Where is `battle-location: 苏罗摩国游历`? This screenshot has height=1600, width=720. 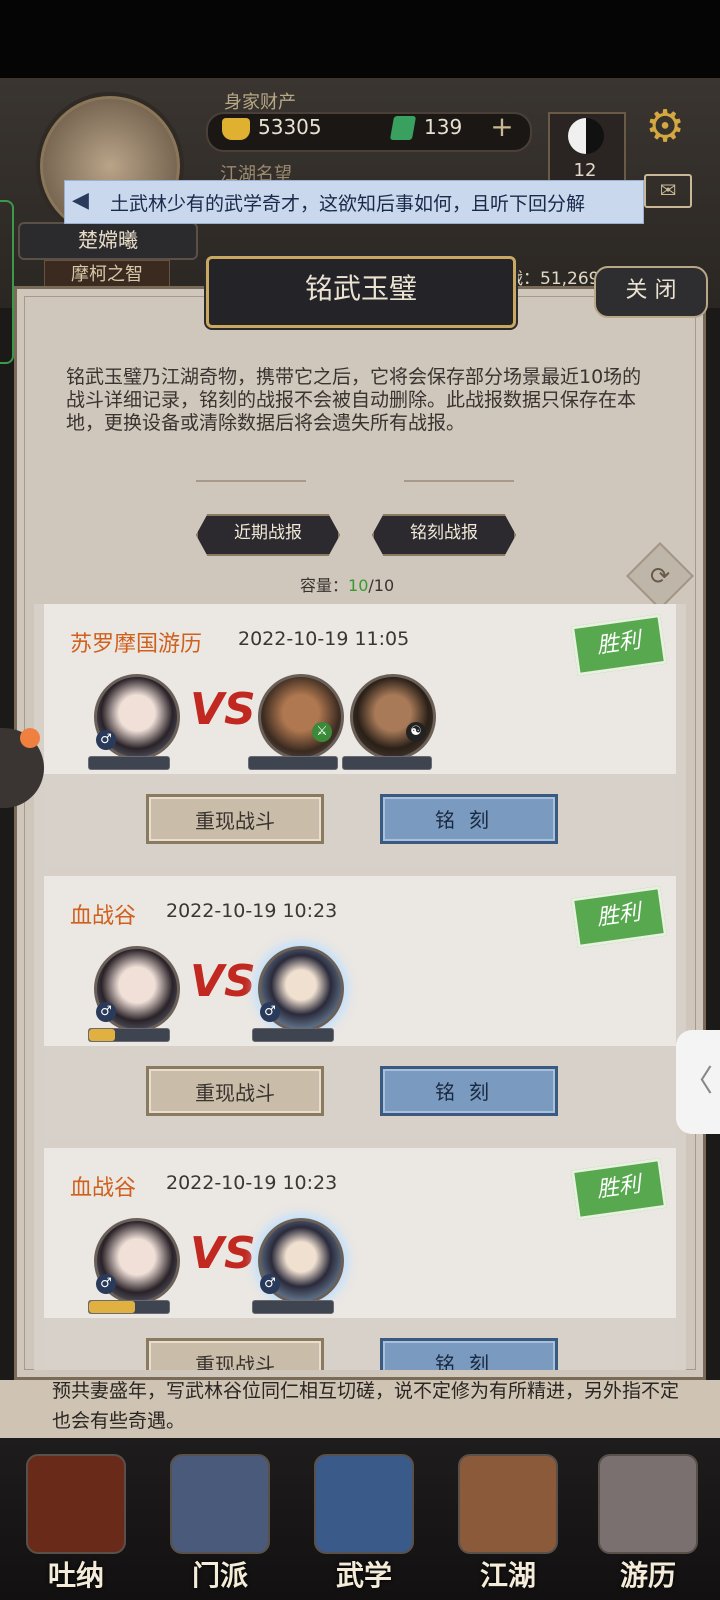
battle-location: 苏罗摩国游历 is located at coordinates (136, 644).